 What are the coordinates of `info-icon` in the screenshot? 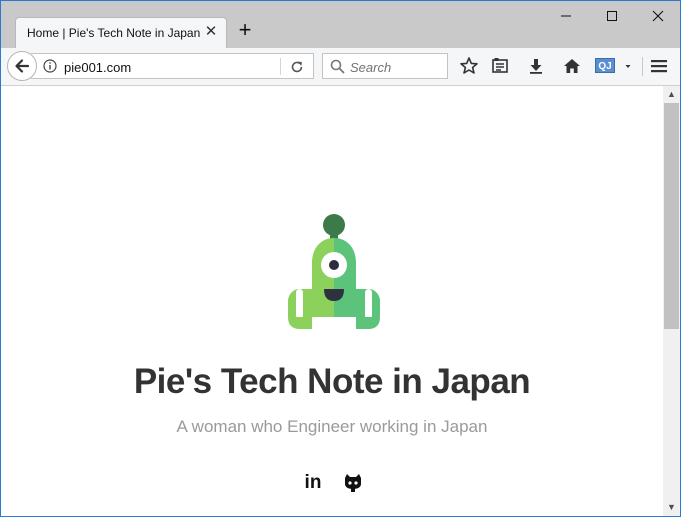 It's located at (50, 66).